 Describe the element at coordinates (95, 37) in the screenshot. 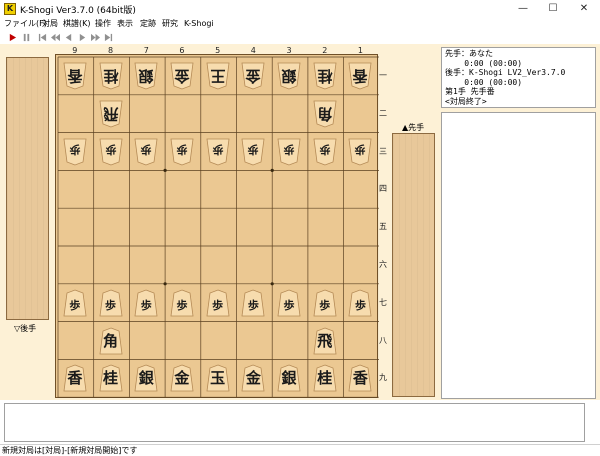

I see `next-all-icon` at that location.